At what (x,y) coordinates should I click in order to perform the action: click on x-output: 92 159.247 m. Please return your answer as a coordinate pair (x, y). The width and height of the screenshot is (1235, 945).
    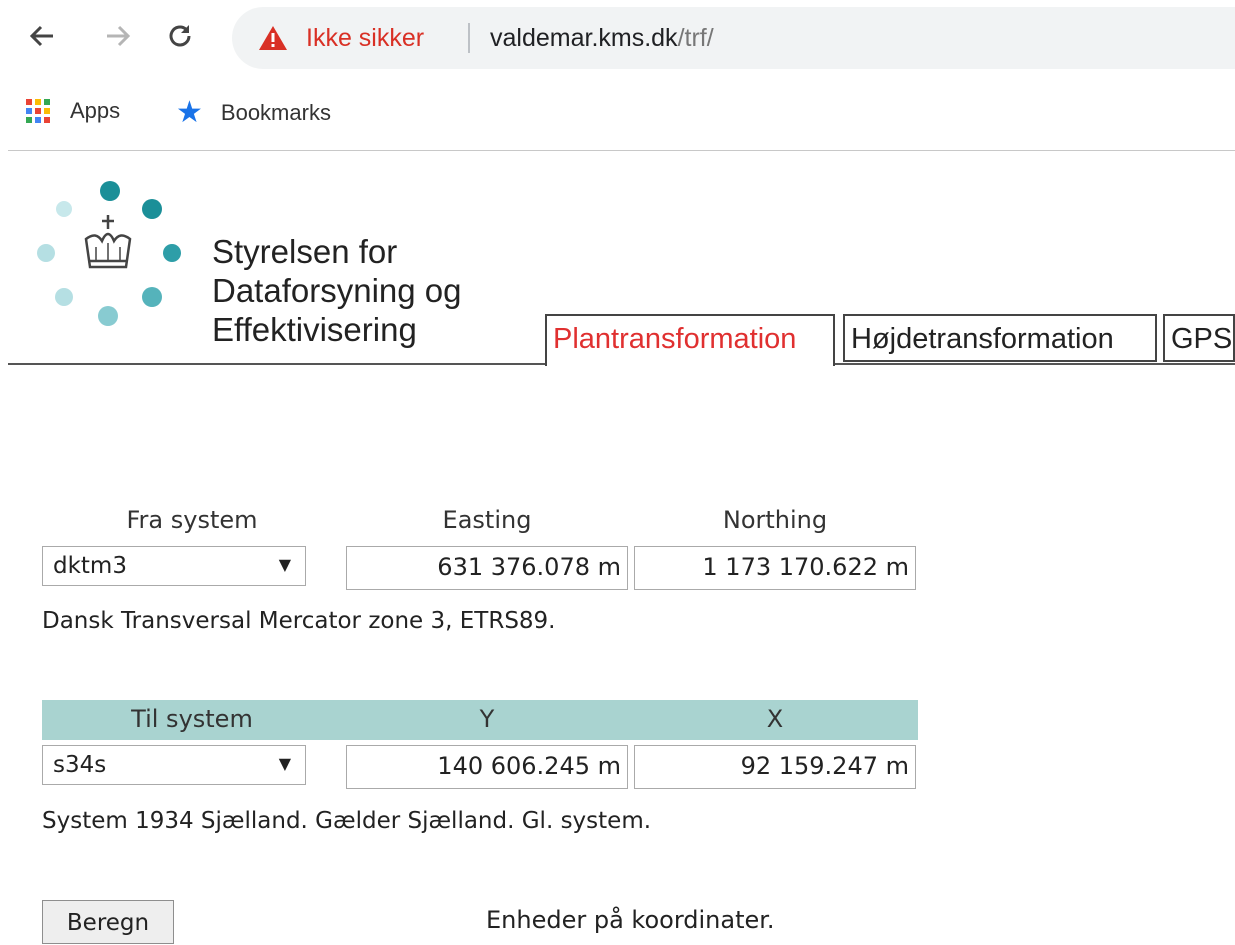
    Looking at the image, I should click on (775, 767).